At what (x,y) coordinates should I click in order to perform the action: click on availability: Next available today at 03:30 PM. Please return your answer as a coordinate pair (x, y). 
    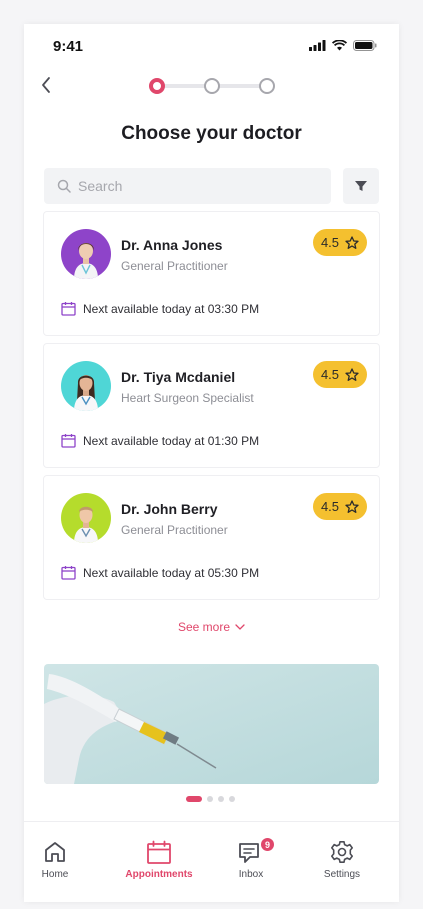
    Looking at the image, I should click on (160, 308).